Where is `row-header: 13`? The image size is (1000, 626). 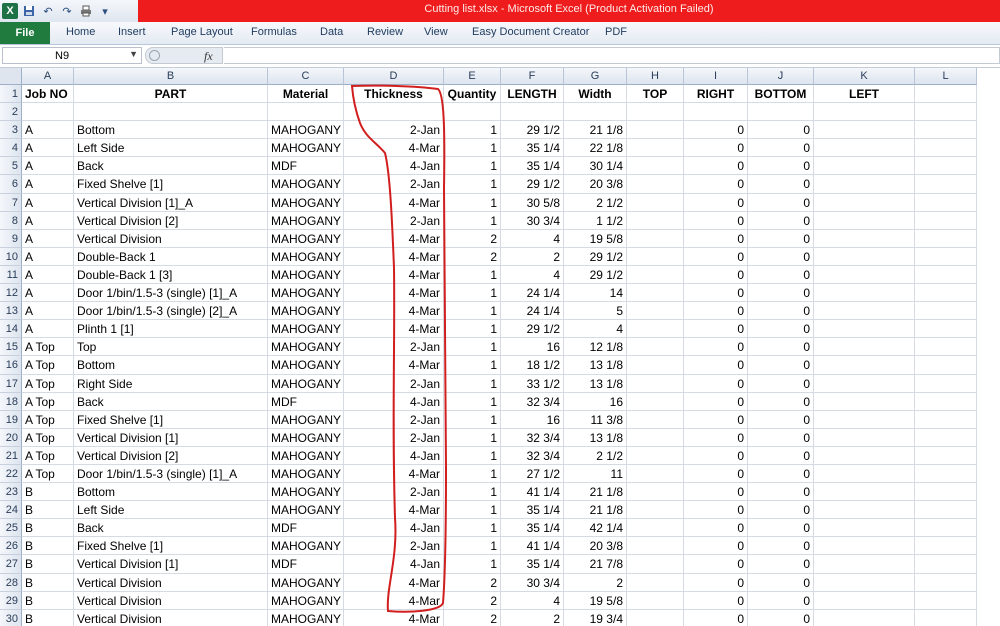 row-header: 13 is located at coordinates (11, 311).